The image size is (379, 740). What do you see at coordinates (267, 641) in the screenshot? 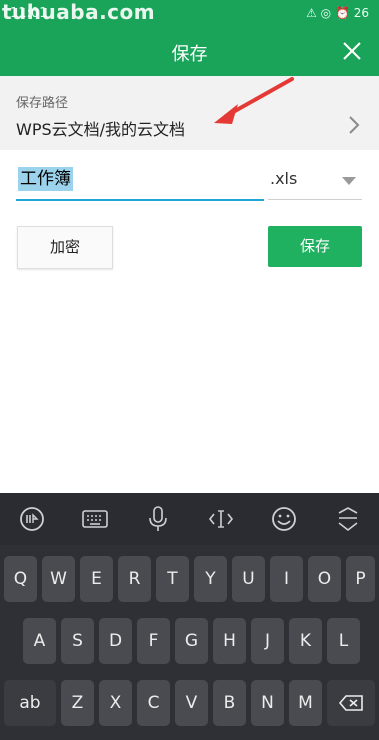
I see `key-j: J` at bounding box center [267, 641].